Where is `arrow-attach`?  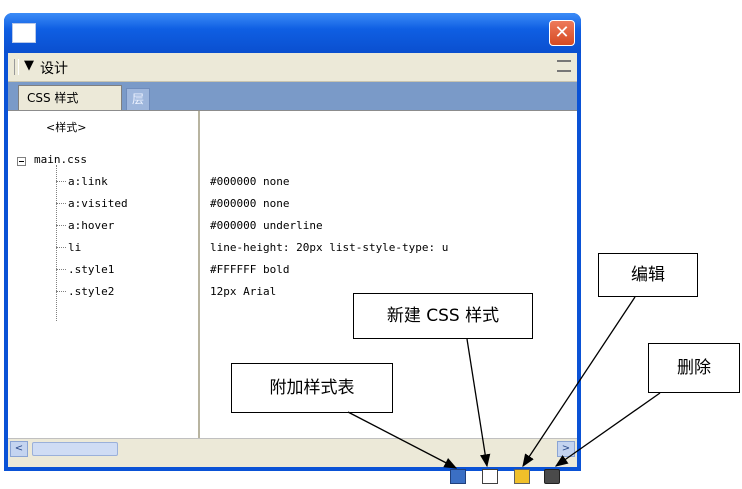 arrow-attach is located at coordinates (402, 440).